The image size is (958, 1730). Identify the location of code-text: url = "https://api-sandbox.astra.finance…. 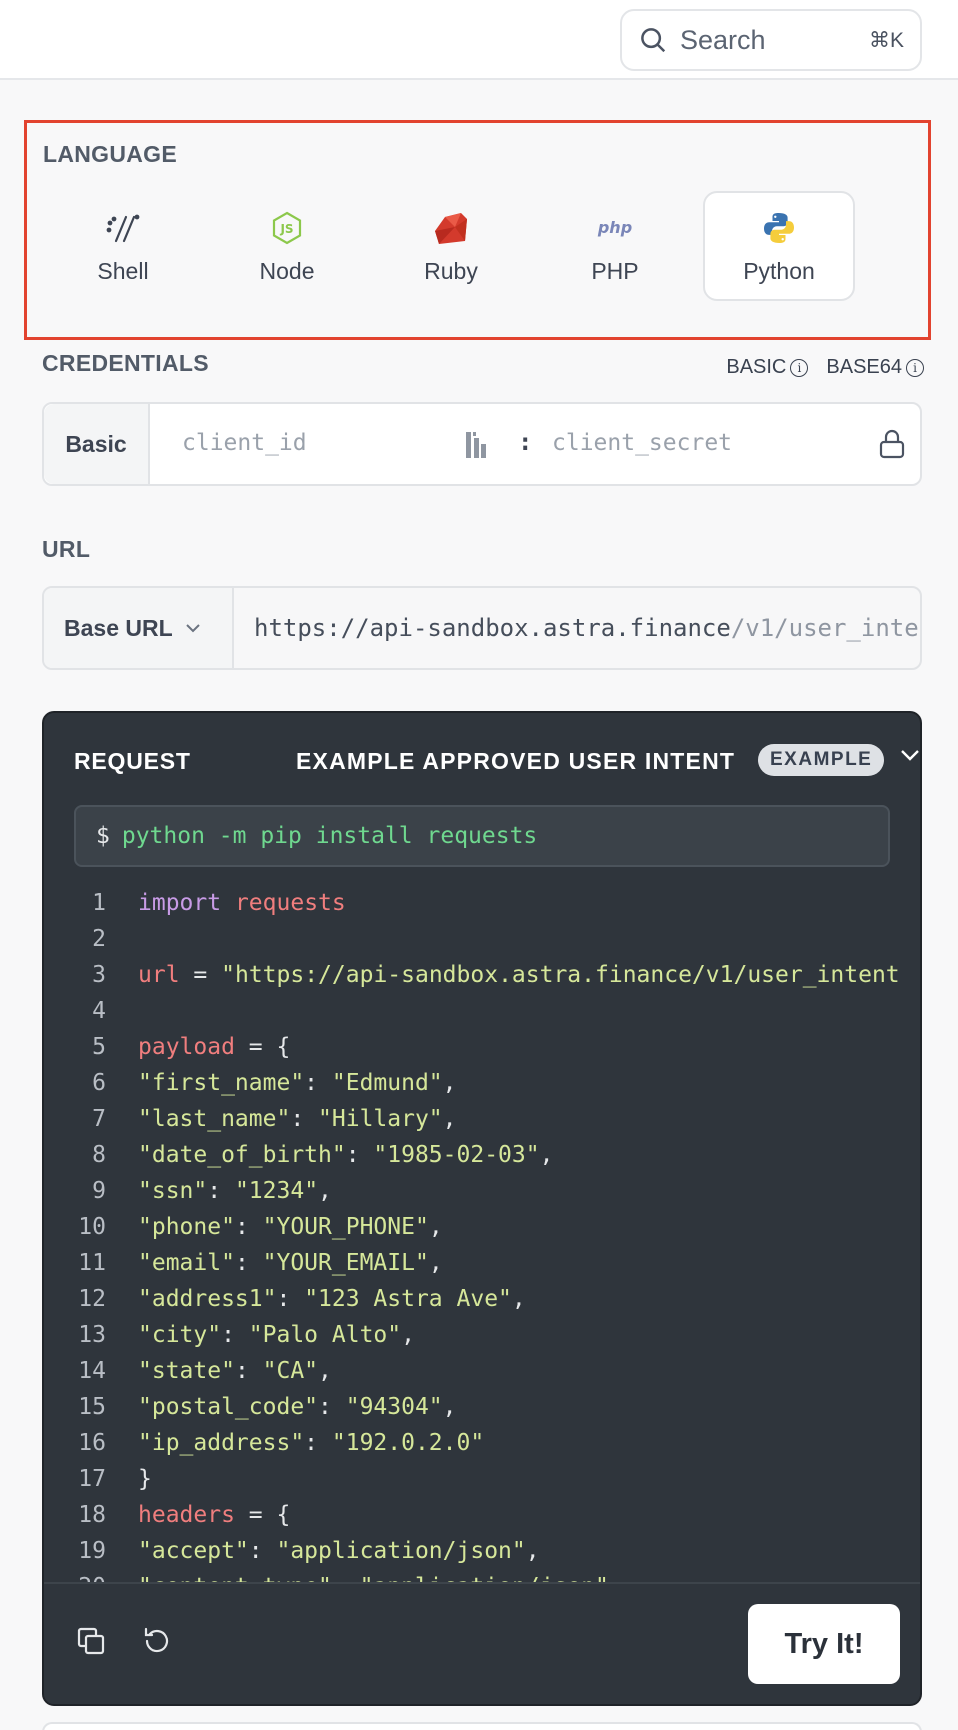
(519, 975).